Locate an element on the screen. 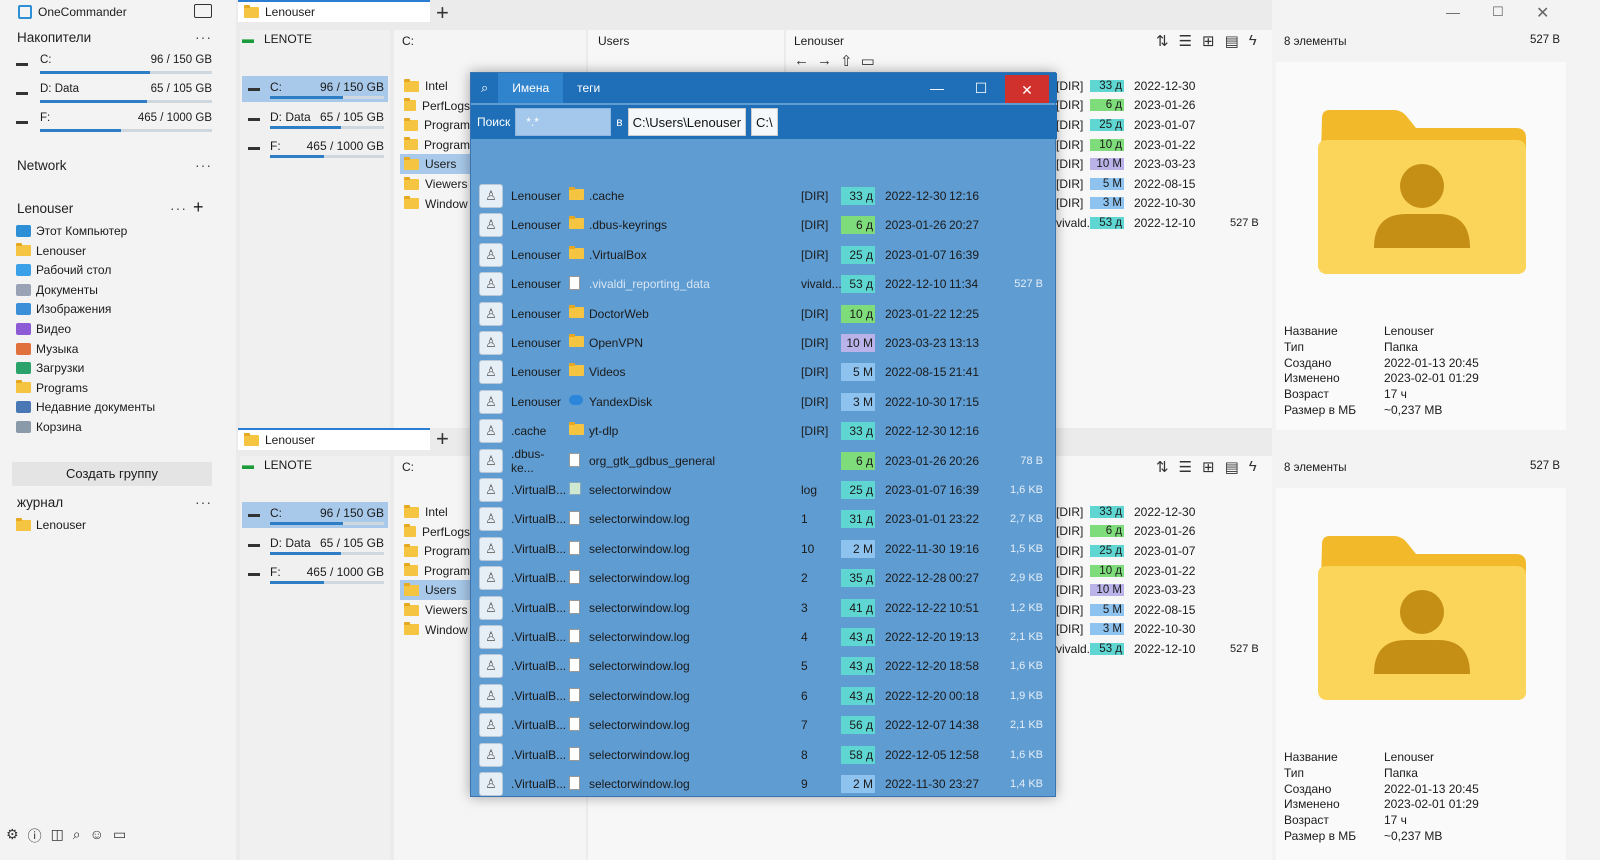 The image size is (1600, 860). sidebar-drive: F: 465 / 1000 GB is located at coordinates (114, 125).